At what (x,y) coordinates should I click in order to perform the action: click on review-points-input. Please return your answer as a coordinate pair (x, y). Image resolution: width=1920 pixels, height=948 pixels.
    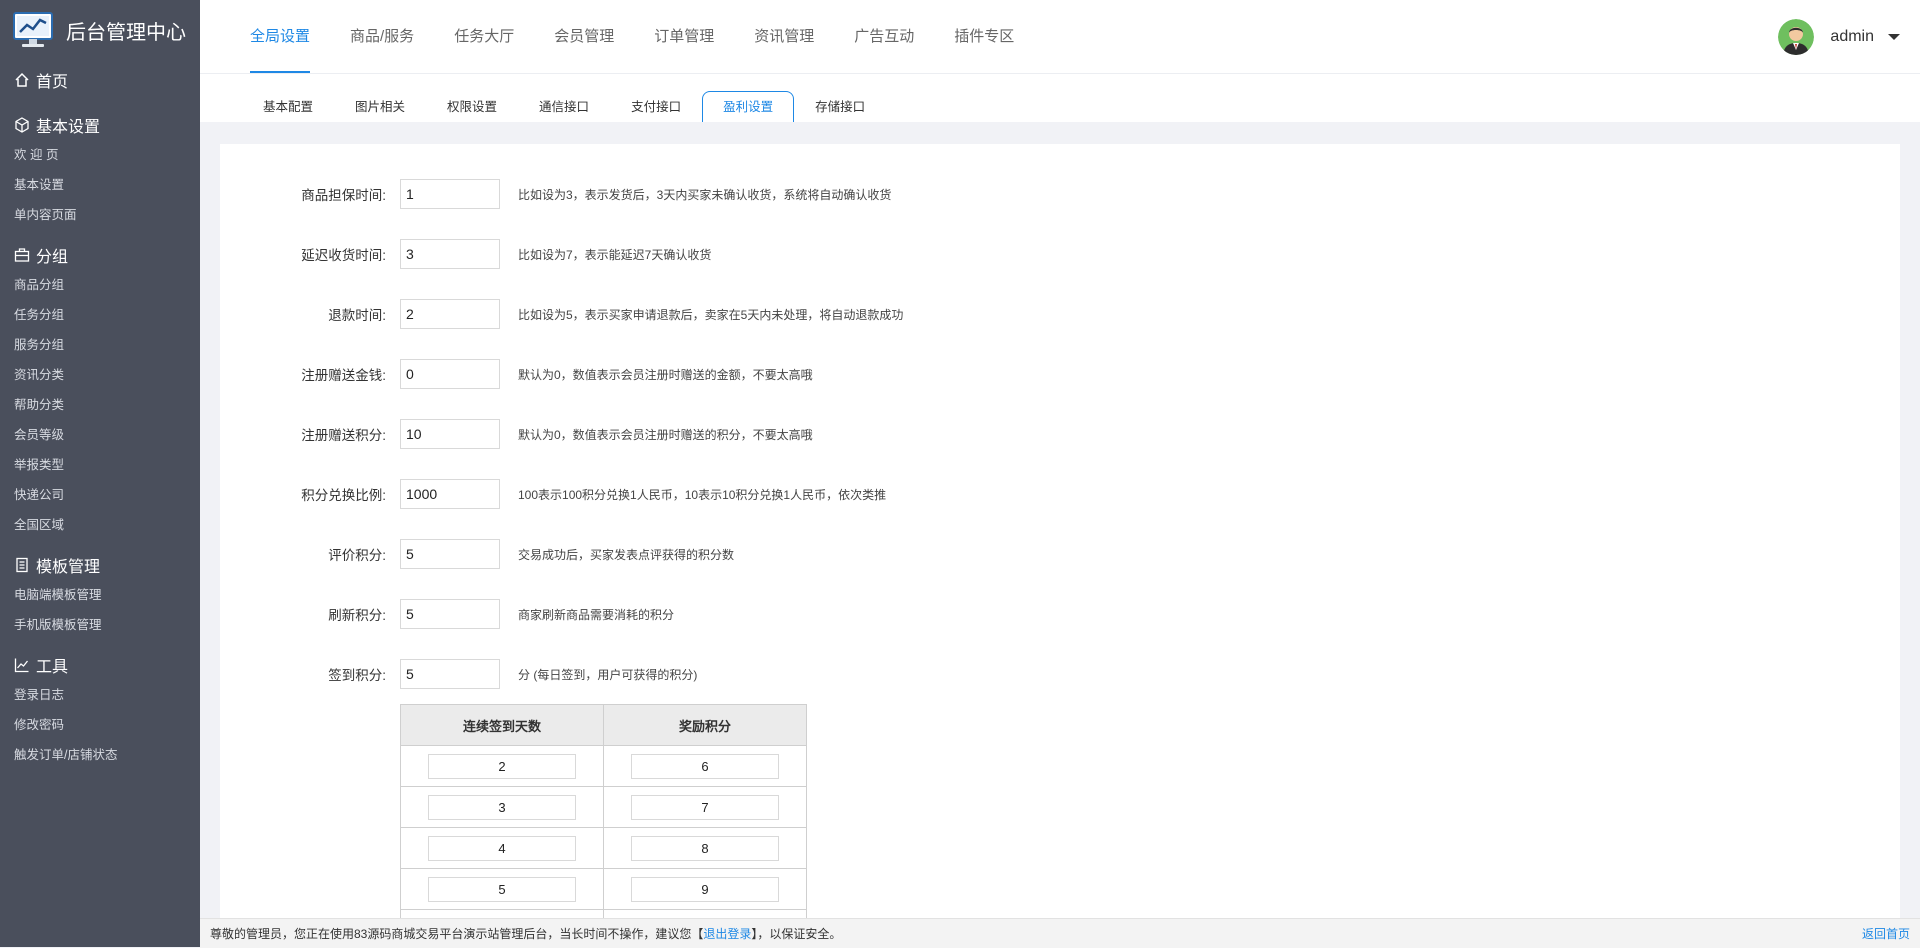
    Looking at the image, I should click on (450, 554).